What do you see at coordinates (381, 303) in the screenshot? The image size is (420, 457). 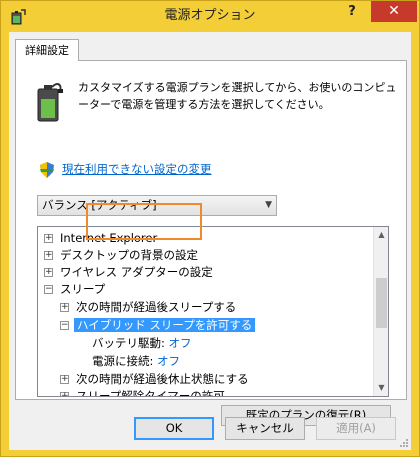 I see `scroll-thumb` at bounding box center [381, 303].